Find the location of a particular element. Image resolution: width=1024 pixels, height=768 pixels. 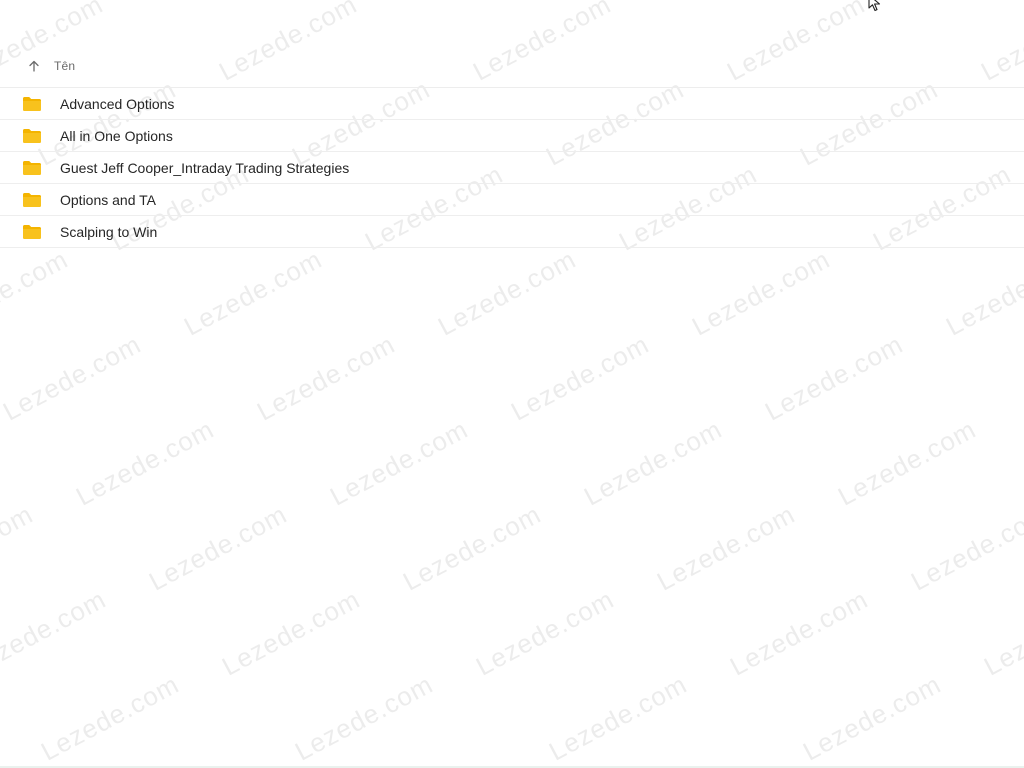

name-column-header: Tên is located at coordinates (64, 66).